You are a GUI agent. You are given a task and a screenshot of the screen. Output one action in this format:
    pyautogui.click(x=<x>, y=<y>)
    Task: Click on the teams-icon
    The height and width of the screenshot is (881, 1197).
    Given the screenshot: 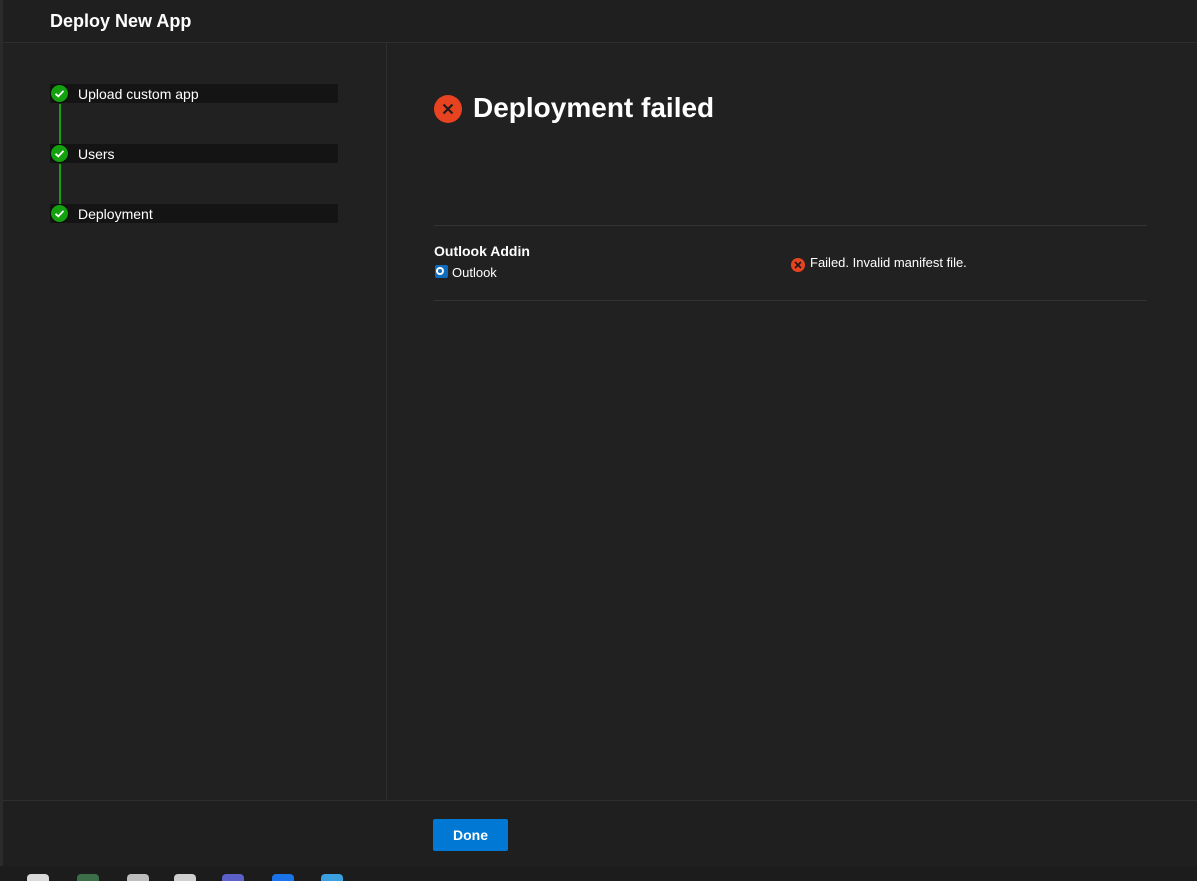 What is the action you would take?
    pyautogui.click(x=233, y=877)
    